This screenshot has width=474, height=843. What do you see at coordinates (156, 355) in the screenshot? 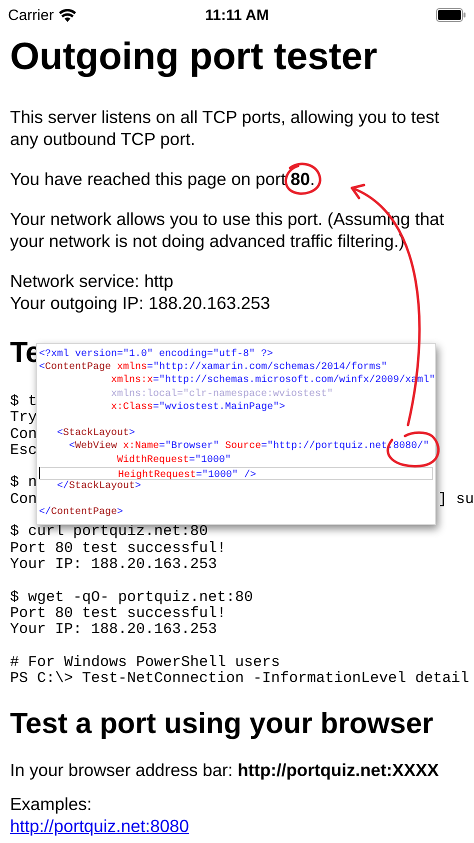
I see `code-line: <?xml version="1.0" encoding="utf-8" ?>` at bounding box center [156, 355].